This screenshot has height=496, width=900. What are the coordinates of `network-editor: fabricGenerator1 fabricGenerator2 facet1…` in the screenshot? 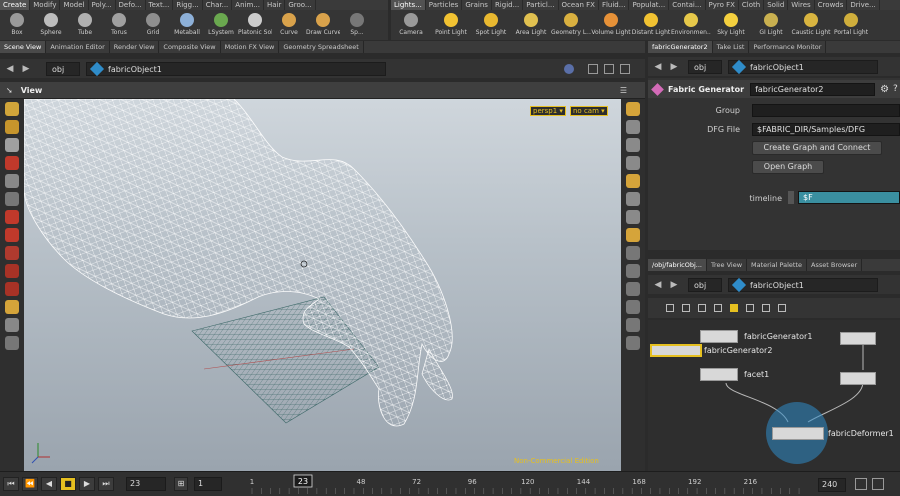 It's located at (774, 395).